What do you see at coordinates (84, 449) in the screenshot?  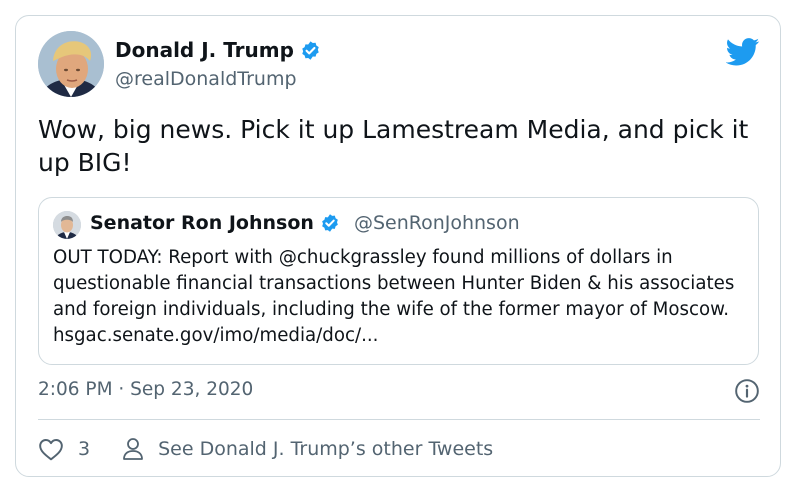 I see `like-count: 3` at bounding box center [84, 449].